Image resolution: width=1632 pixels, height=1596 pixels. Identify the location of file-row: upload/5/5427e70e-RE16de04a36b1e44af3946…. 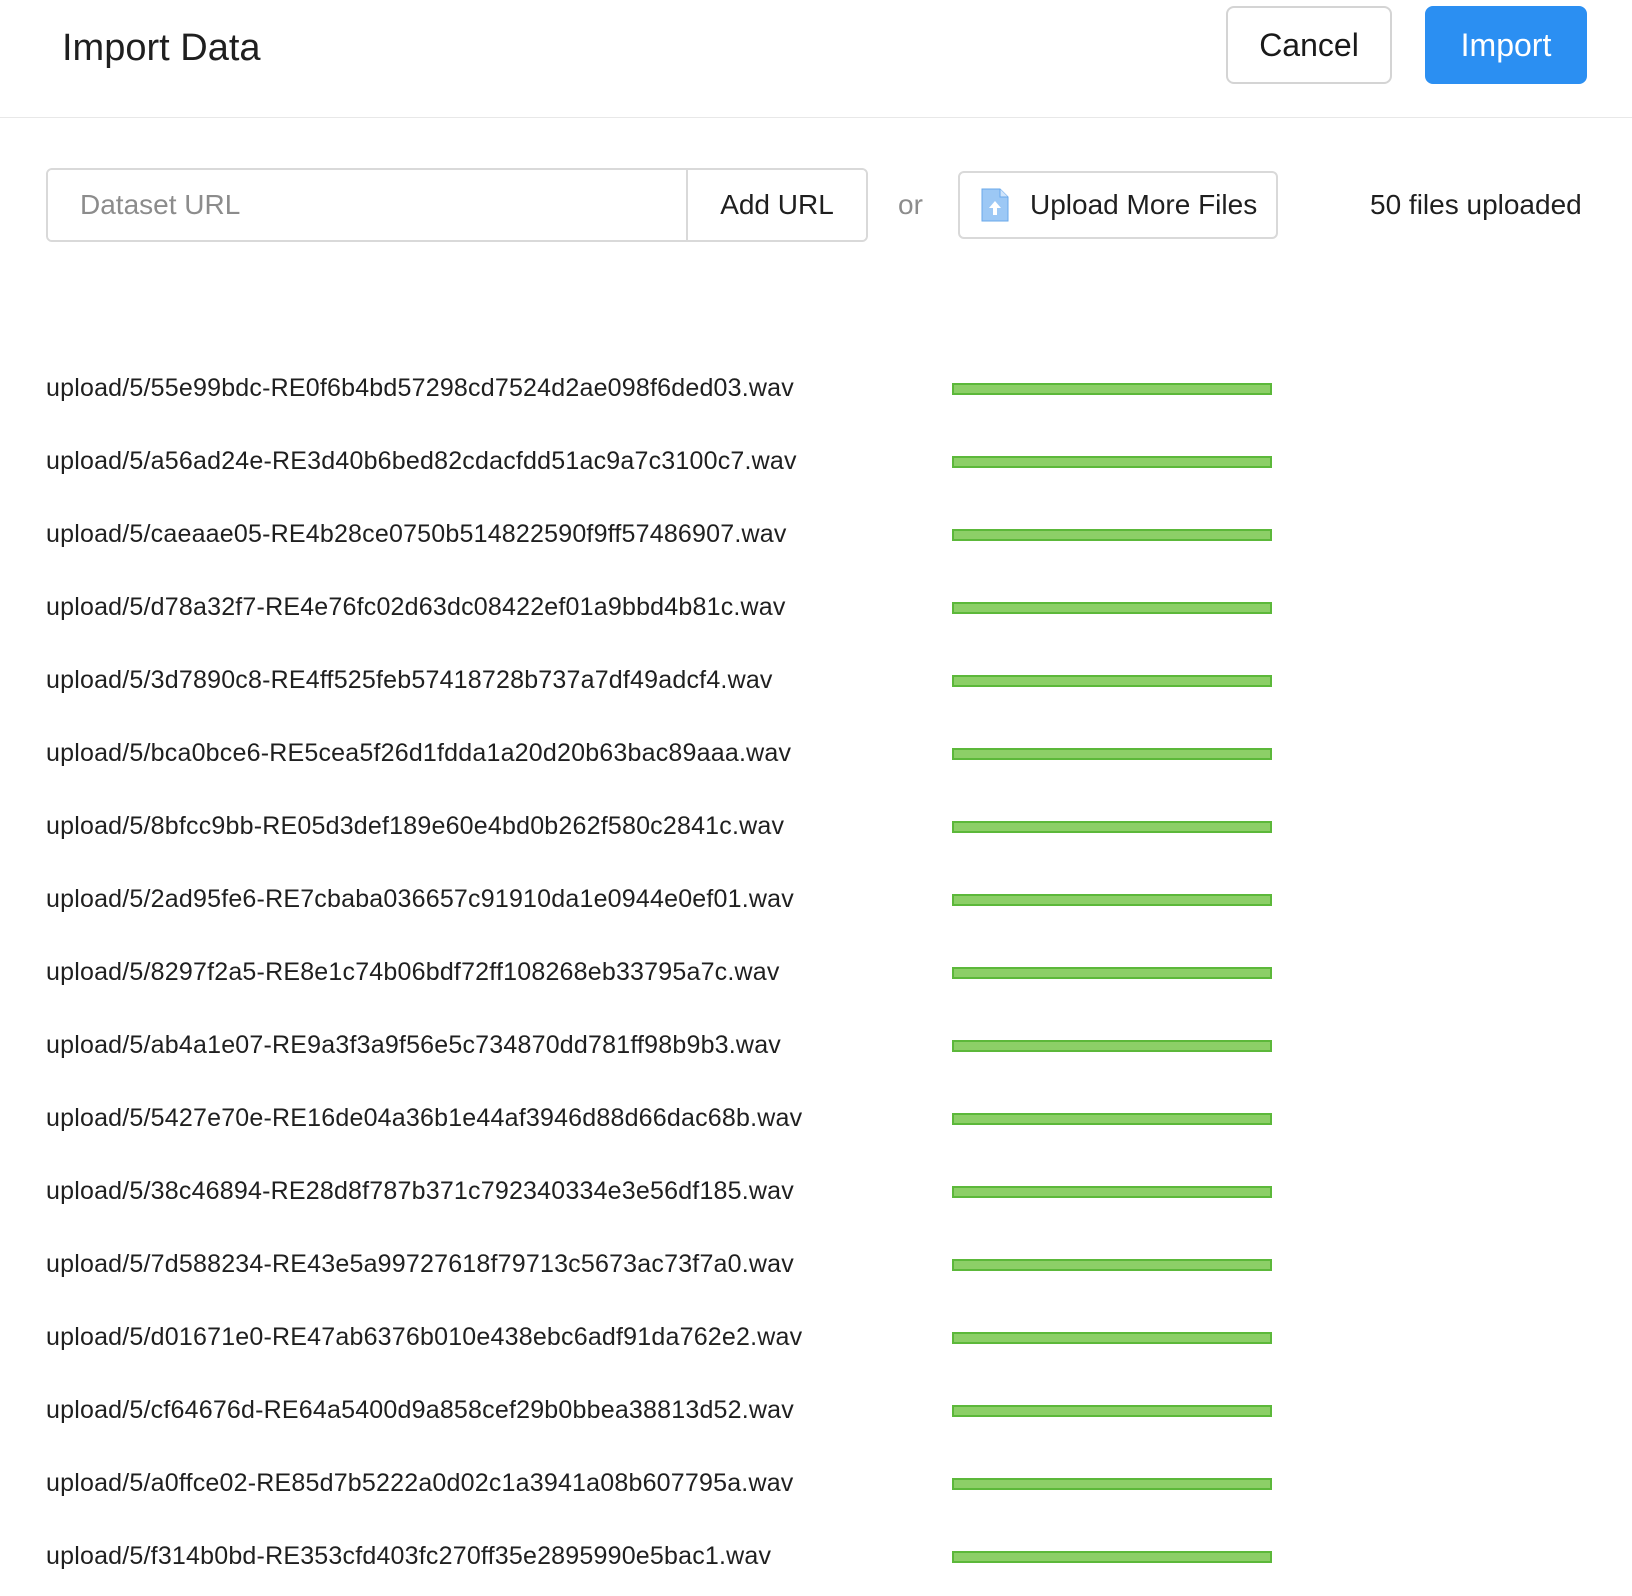
(696, 1121).